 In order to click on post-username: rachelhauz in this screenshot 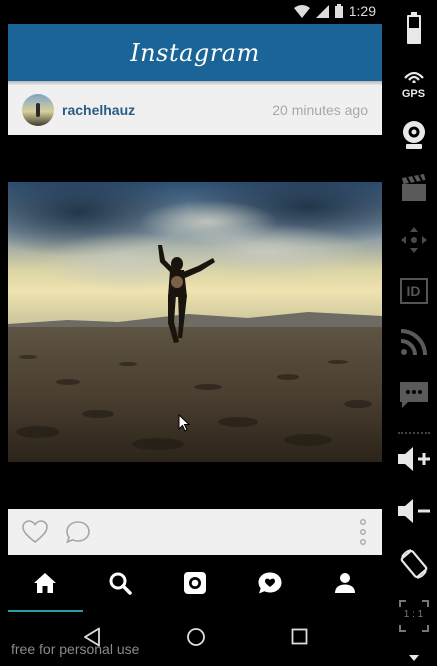, I will do `click(98, 110)`.